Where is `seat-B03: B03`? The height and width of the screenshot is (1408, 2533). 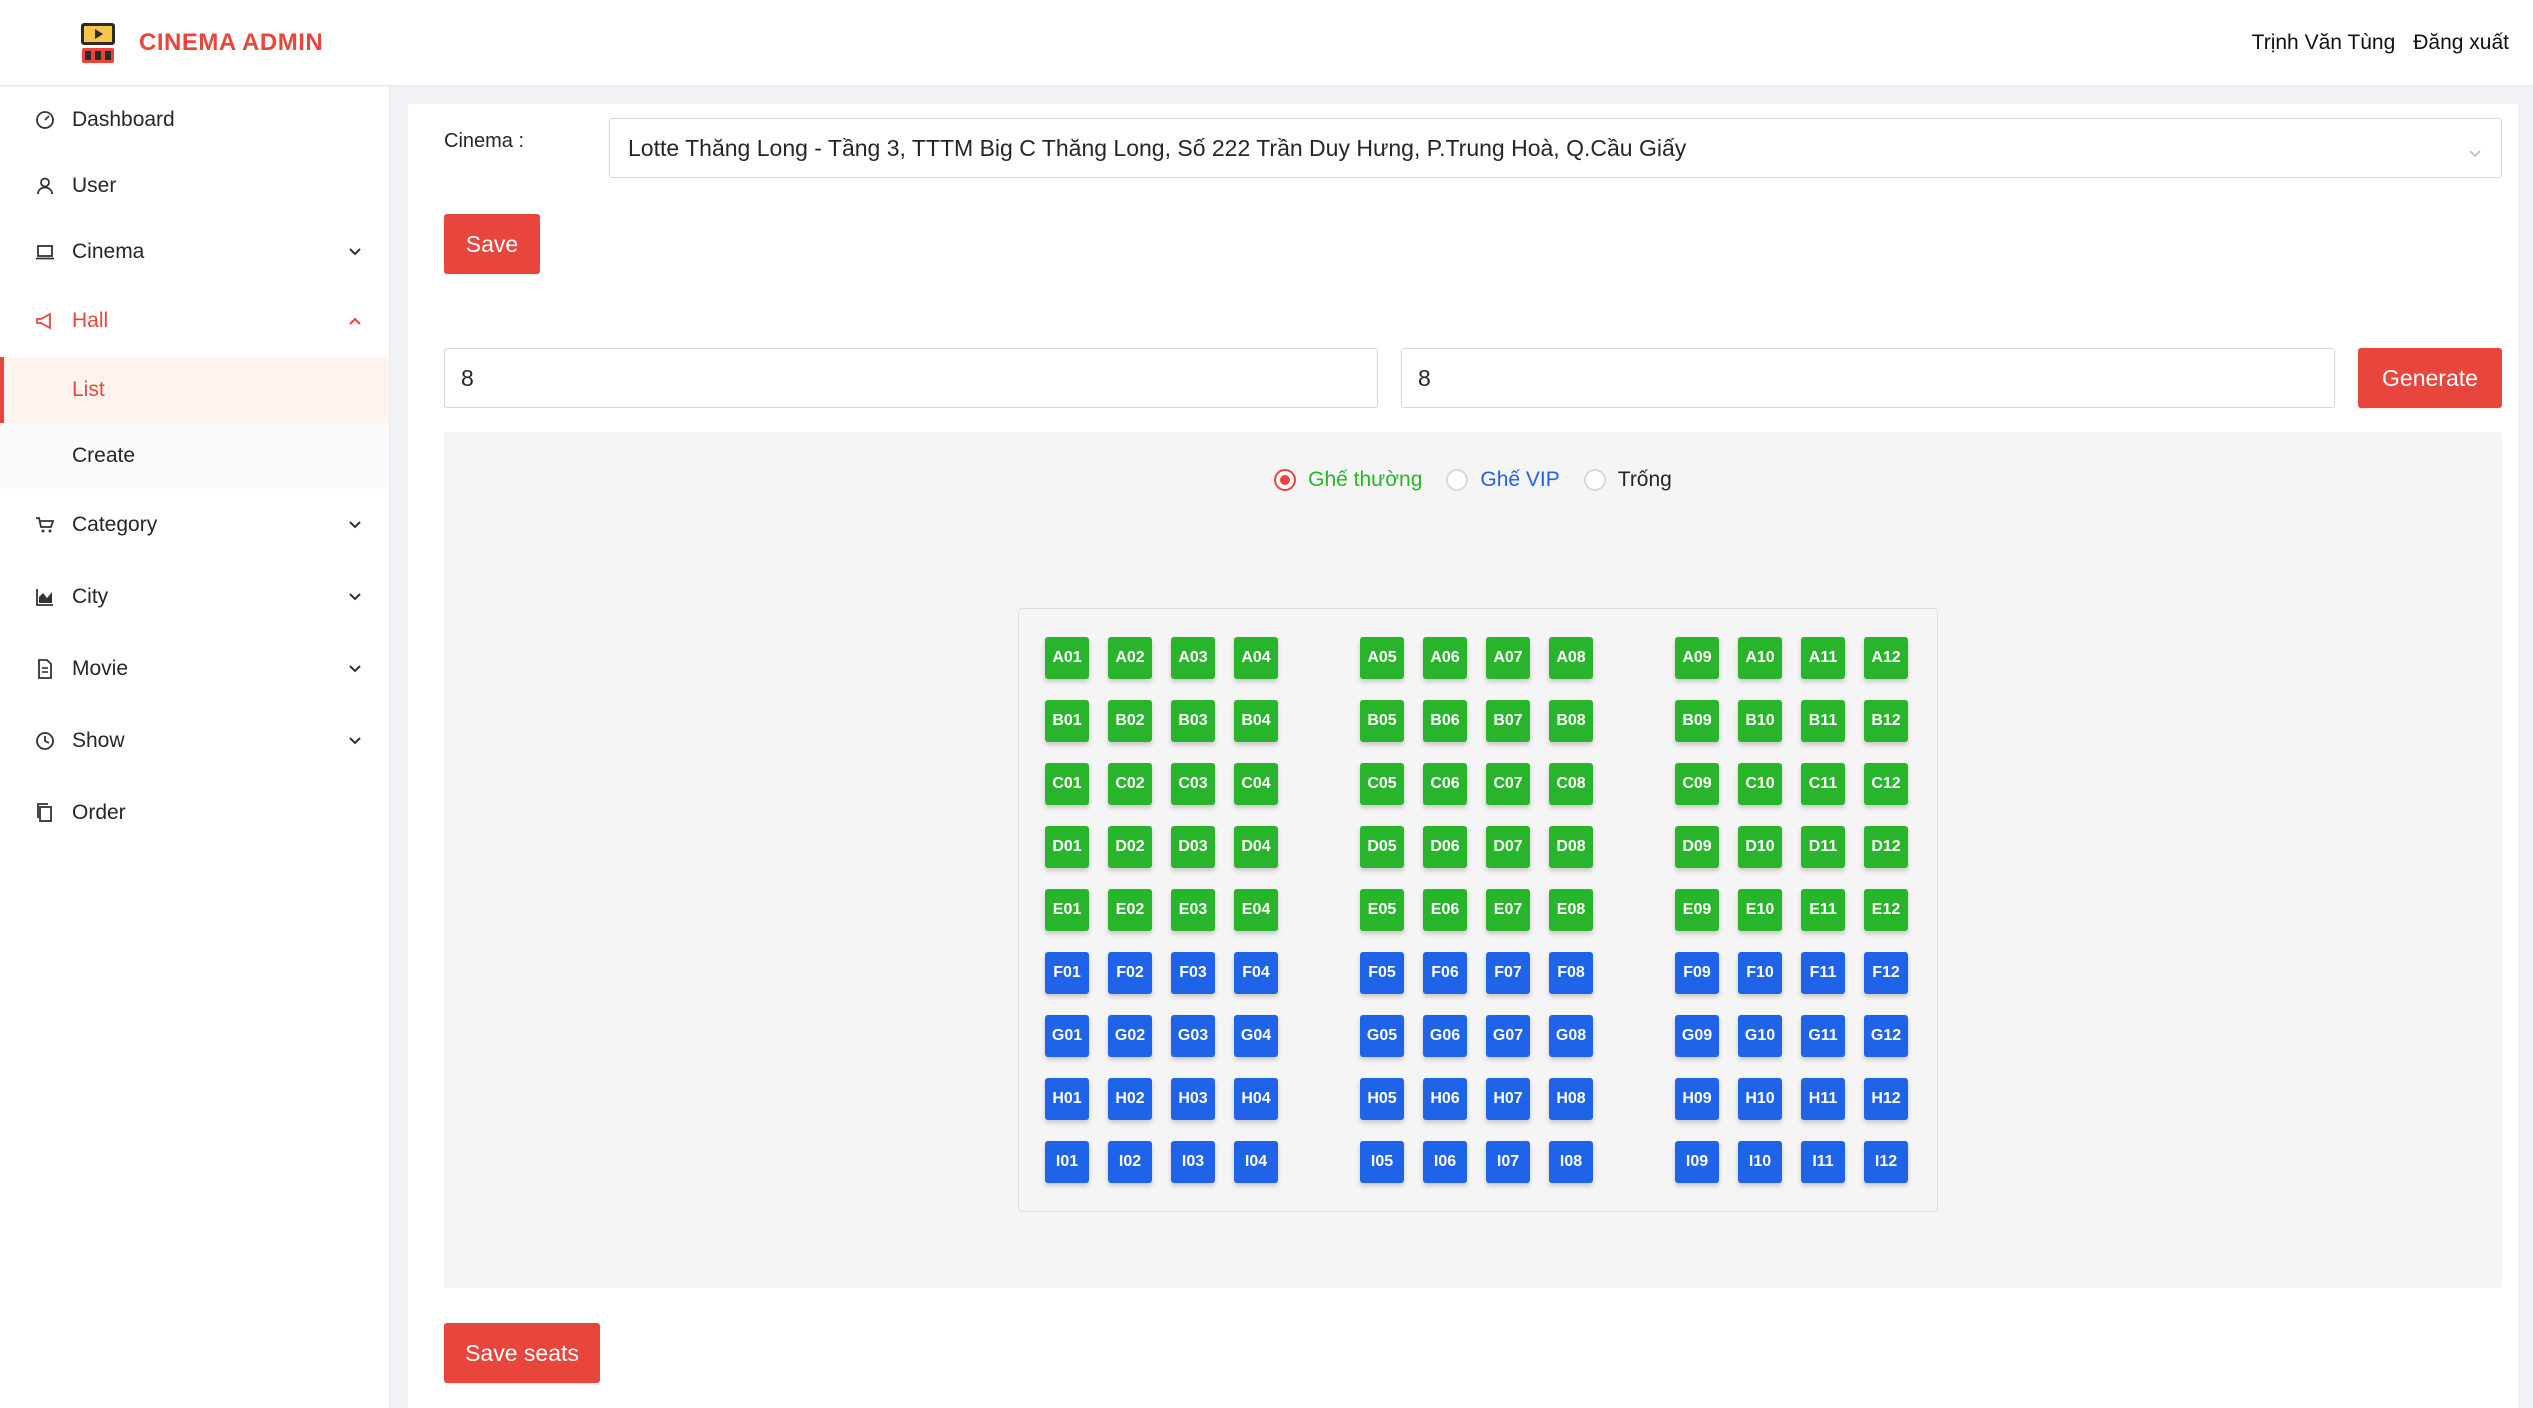
seat-B03: B03 is located at coordinates (1193, 721).